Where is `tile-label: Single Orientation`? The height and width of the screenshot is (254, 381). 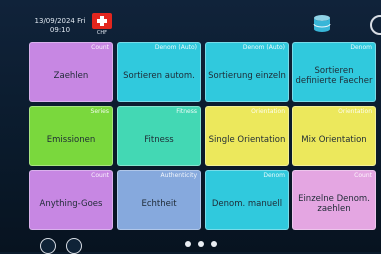 tile-label: Single Orientation is located at coordinates (247, 139).